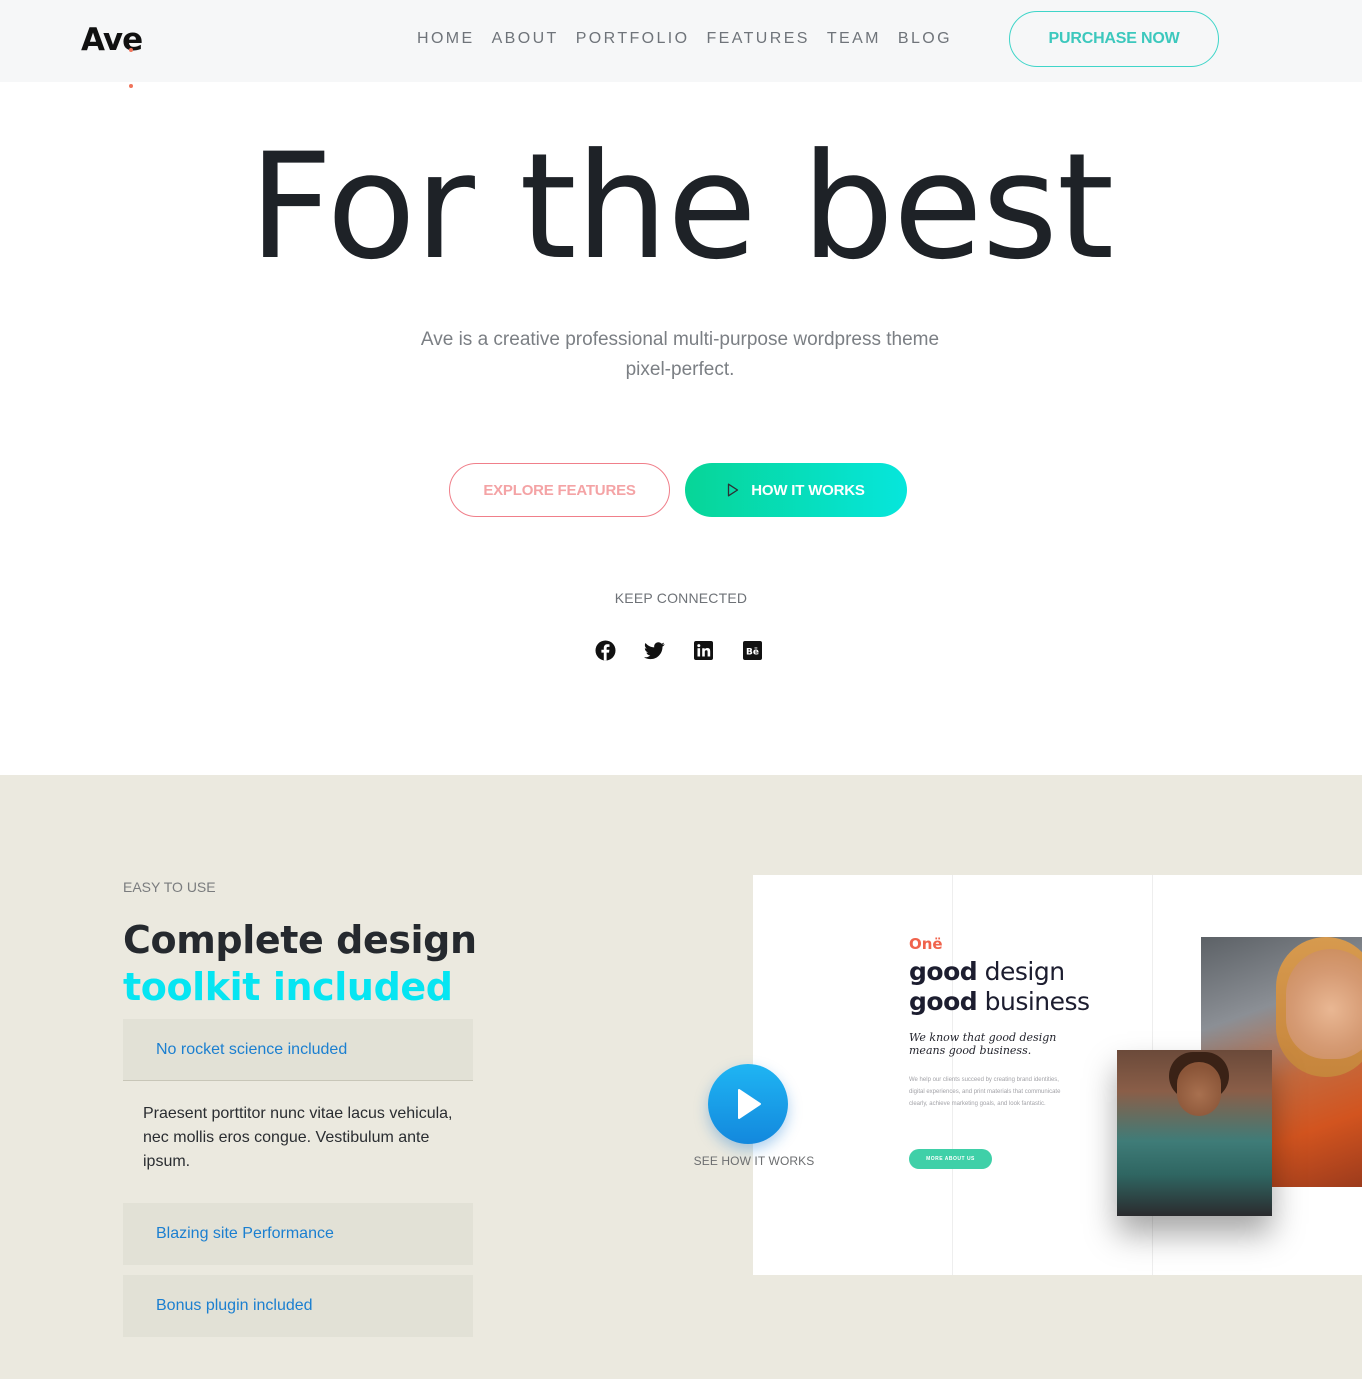 This screenshot has height=1379, width=1364. What do you see at coordinates (854, 39) in the screenshot?
I see `nav-team: TEAM` at bounding box center [854, 39].